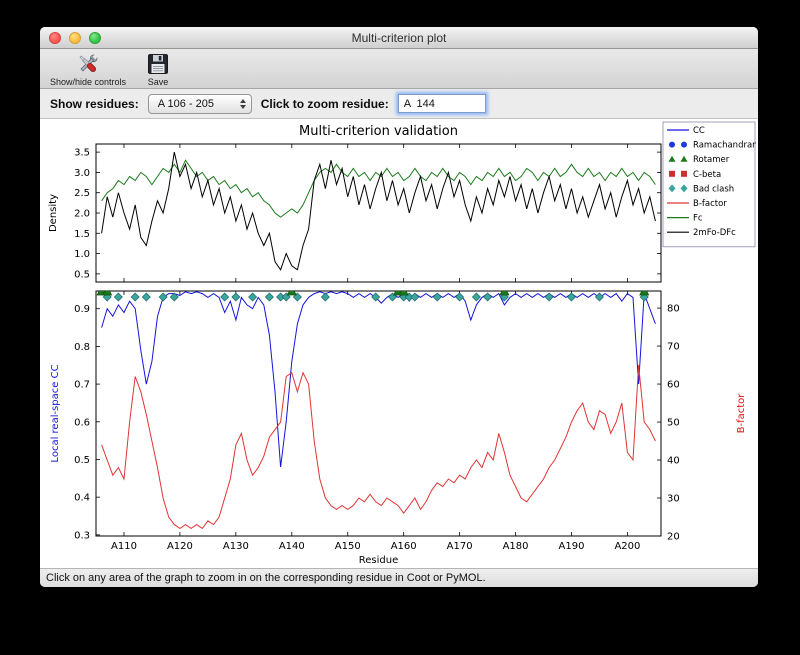 The height and width of the screenshot is (655, 800). Describe the element at coordinates (724, 146) in the screenshot. I see `svg-text: Ramachandran` at that location.